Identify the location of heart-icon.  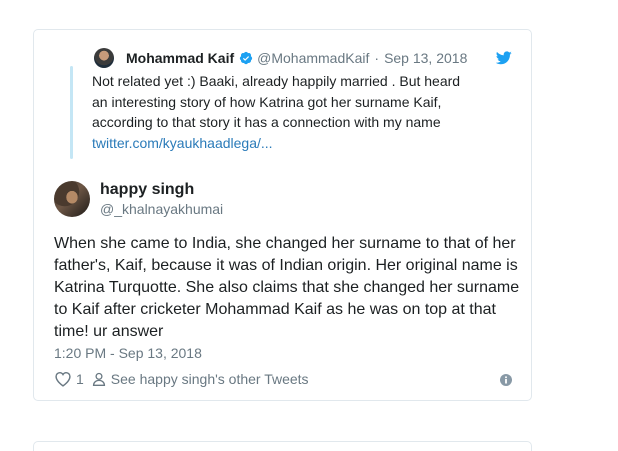
(63, 379).